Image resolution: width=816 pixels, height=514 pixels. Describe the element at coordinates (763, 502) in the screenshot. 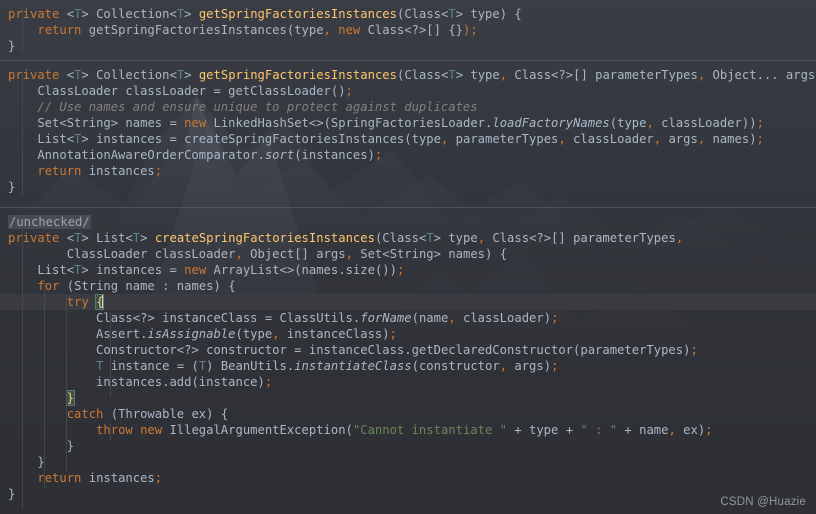

I see `csdn-watermark: CSDN @Huazie` at that location.